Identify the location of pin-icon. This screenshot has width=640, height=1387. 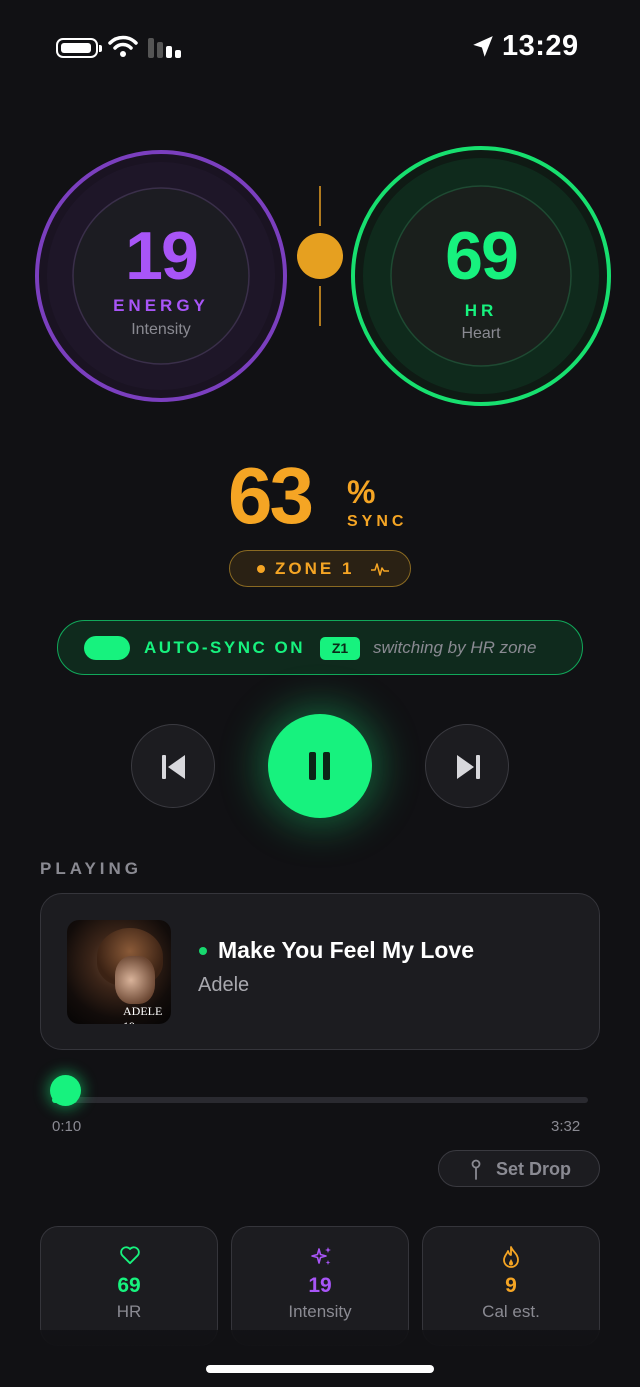
(476, 1169).